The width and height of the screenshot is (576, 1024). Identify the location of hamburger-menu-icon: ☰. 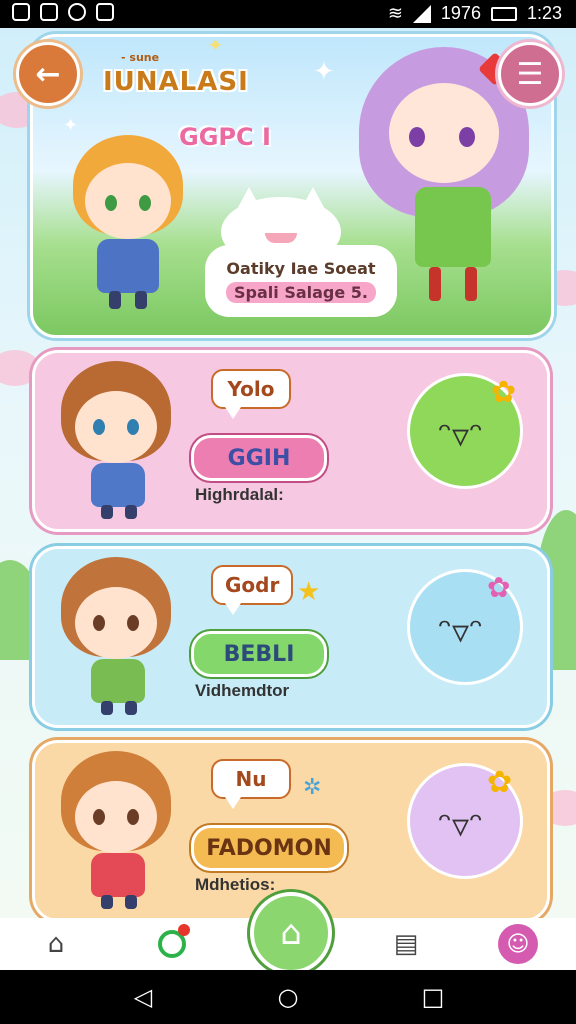
(530, 74).